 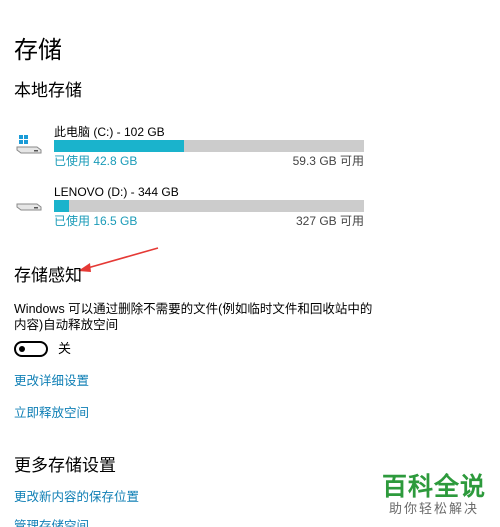 What do you see at coordinates (48, 275) in the screenshot?
I see `storage-sense-heading: 存储感知` at bounding box center [48, 275].